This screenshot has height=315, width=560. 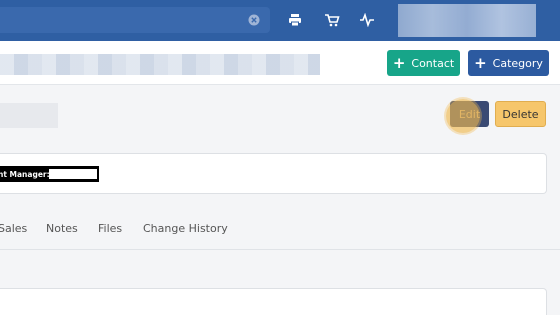 I want to click on add-category-label: Category, so click(x=517, y=63).